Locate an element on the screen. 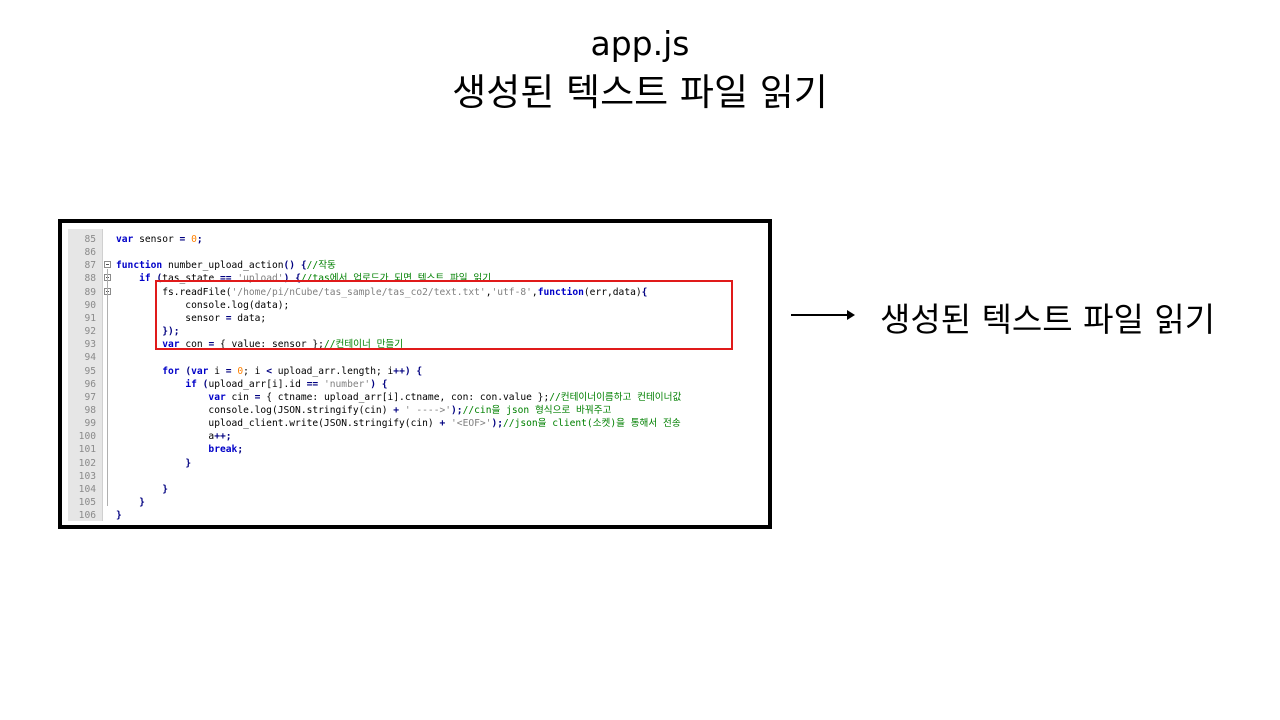 The height and width of the screenshot is (720, 1280). code-token: }); is located at coordinates (171, 332).